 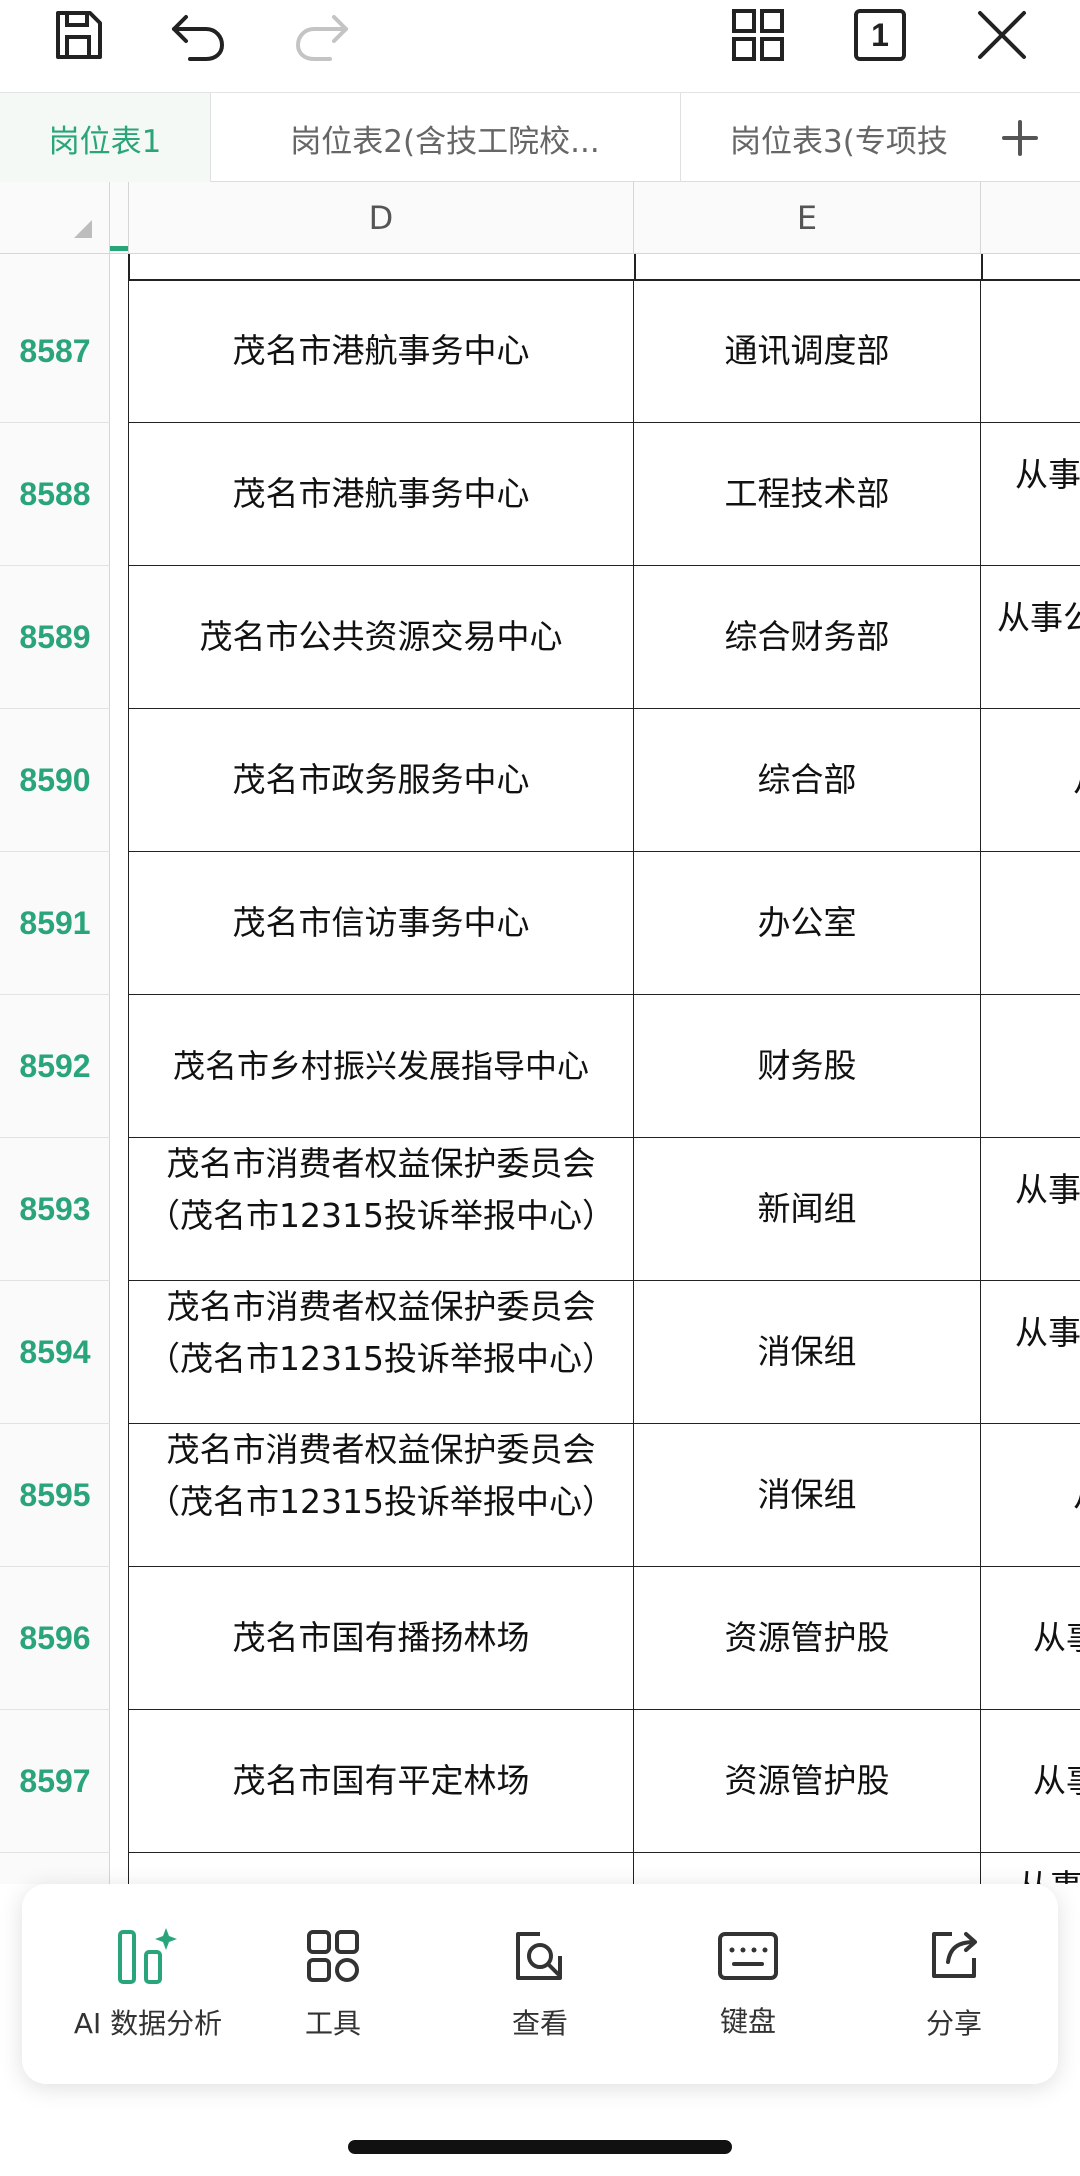 I want to click on row-number: 8594, so click(x=55, y=1352).